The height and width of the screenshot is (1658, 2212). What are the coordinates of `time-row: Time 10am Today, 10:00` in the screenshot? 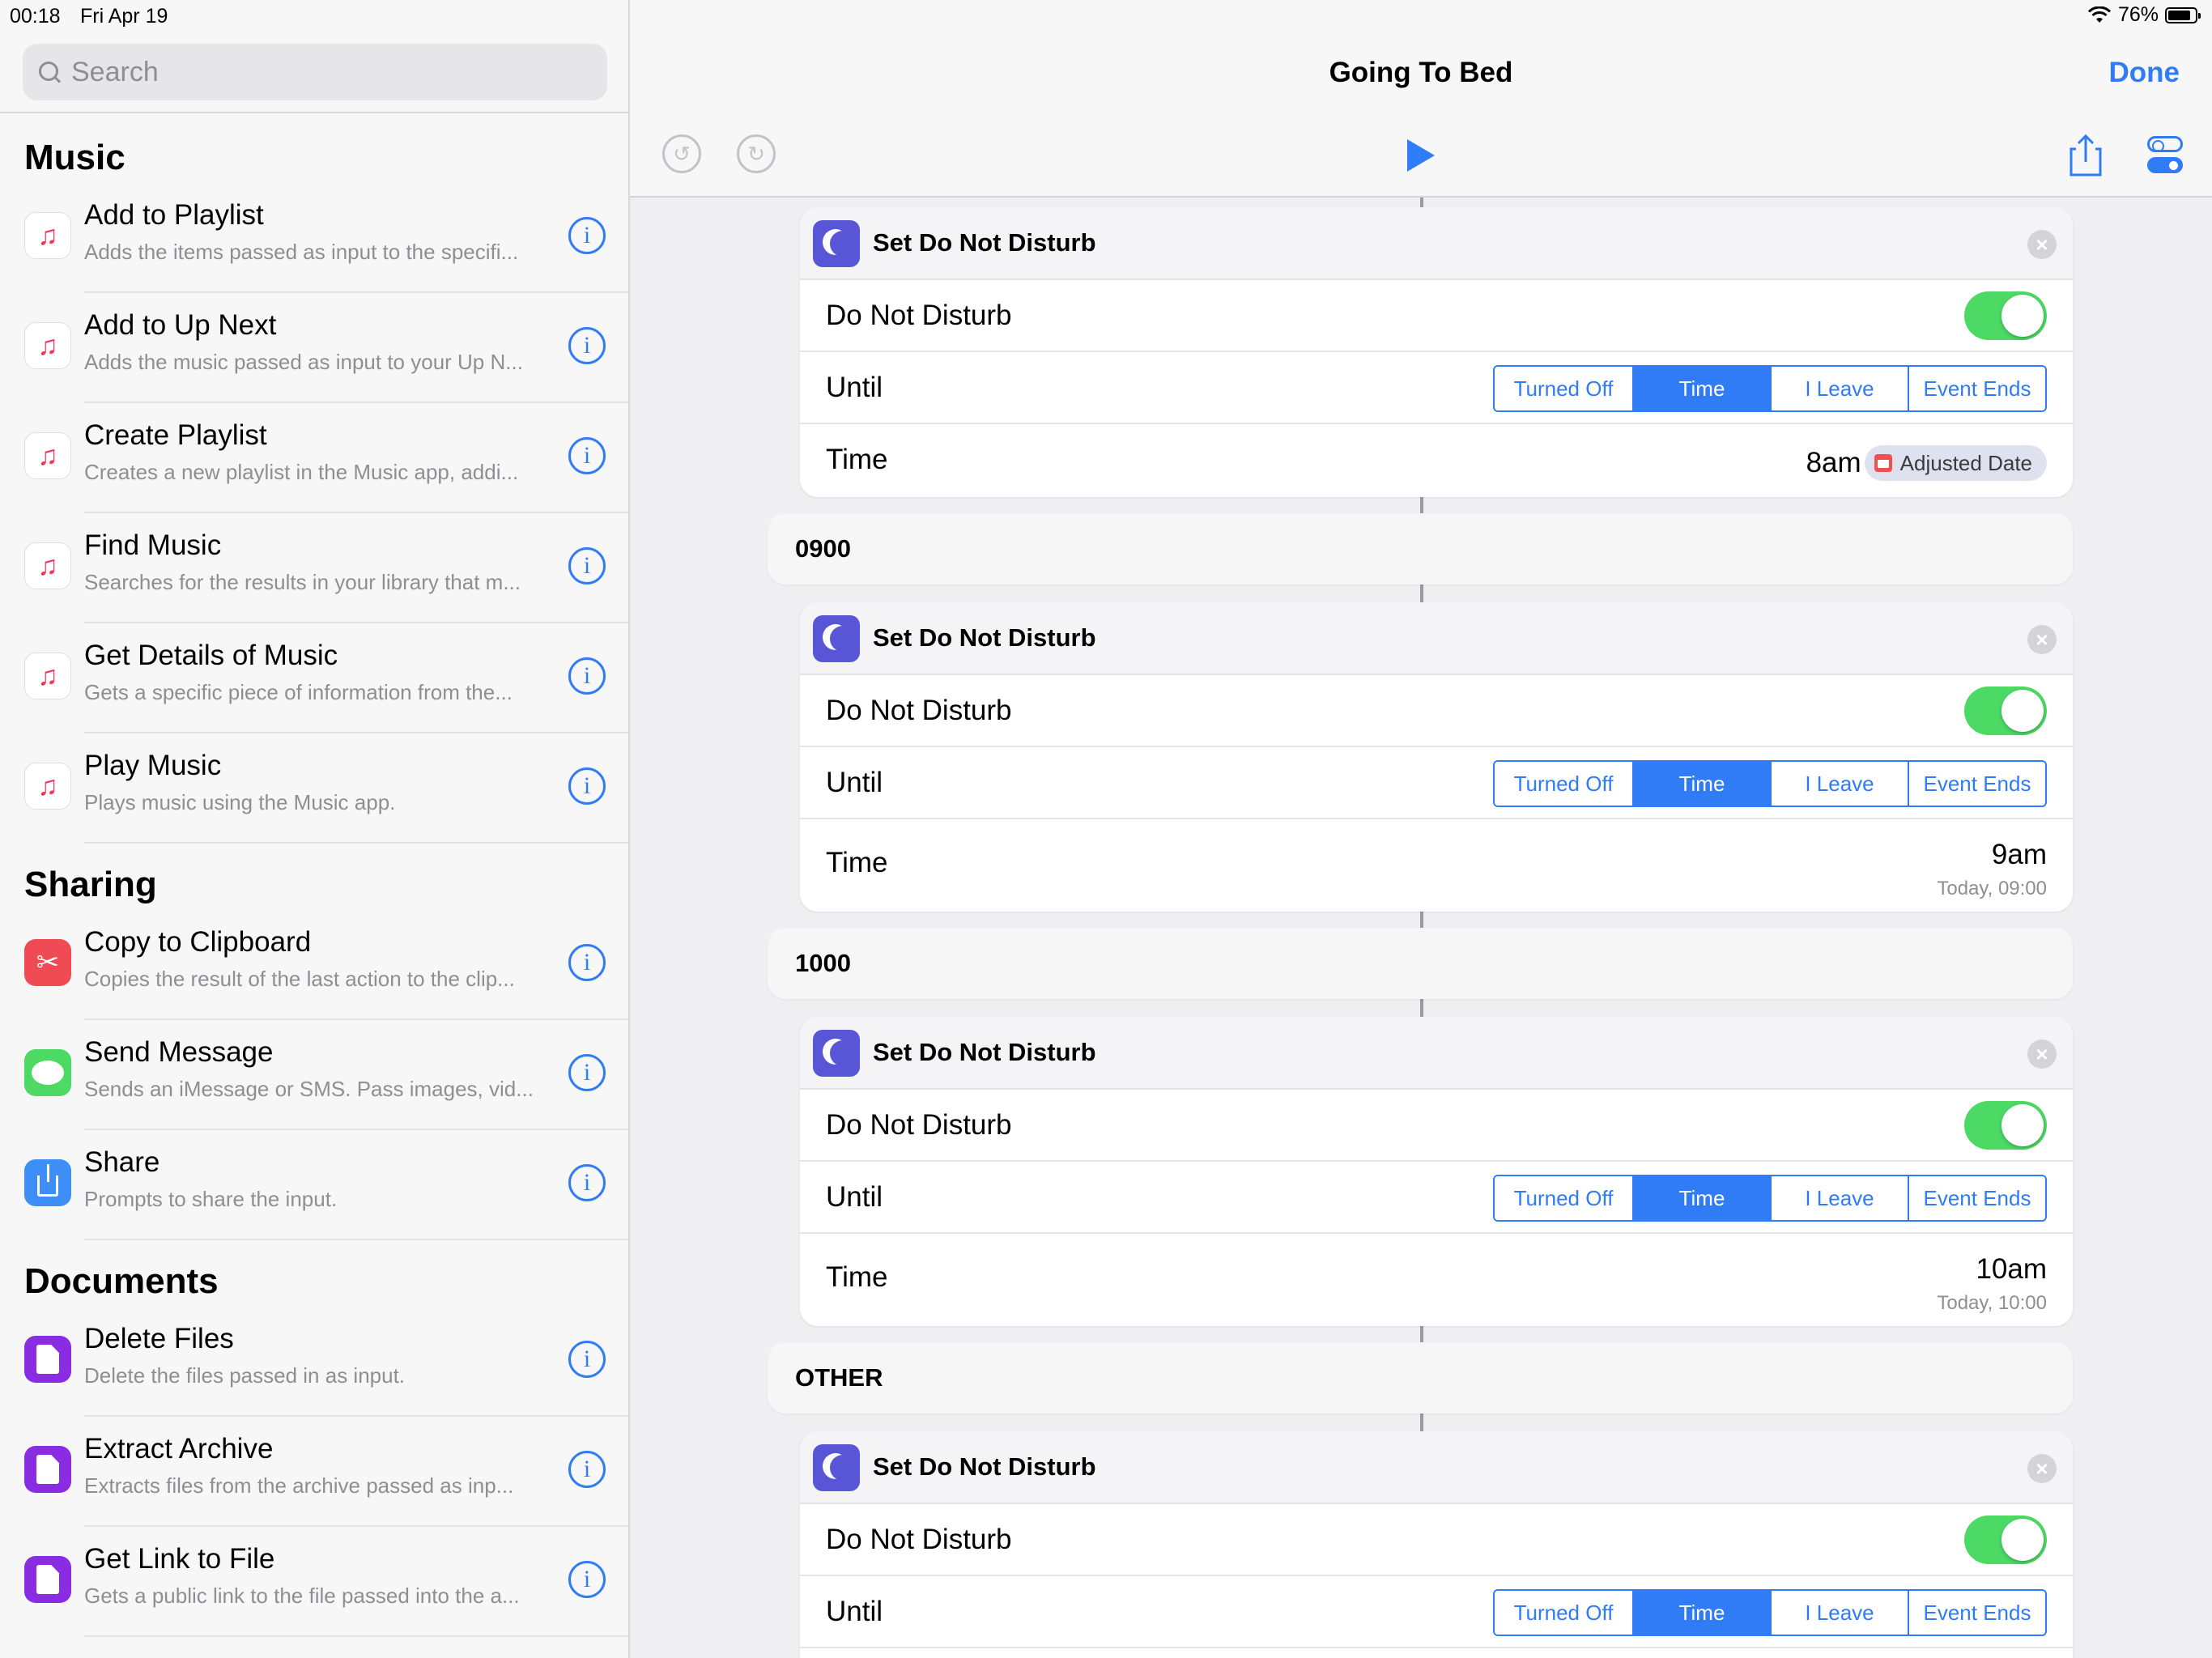 It's located at (1437, 1280).